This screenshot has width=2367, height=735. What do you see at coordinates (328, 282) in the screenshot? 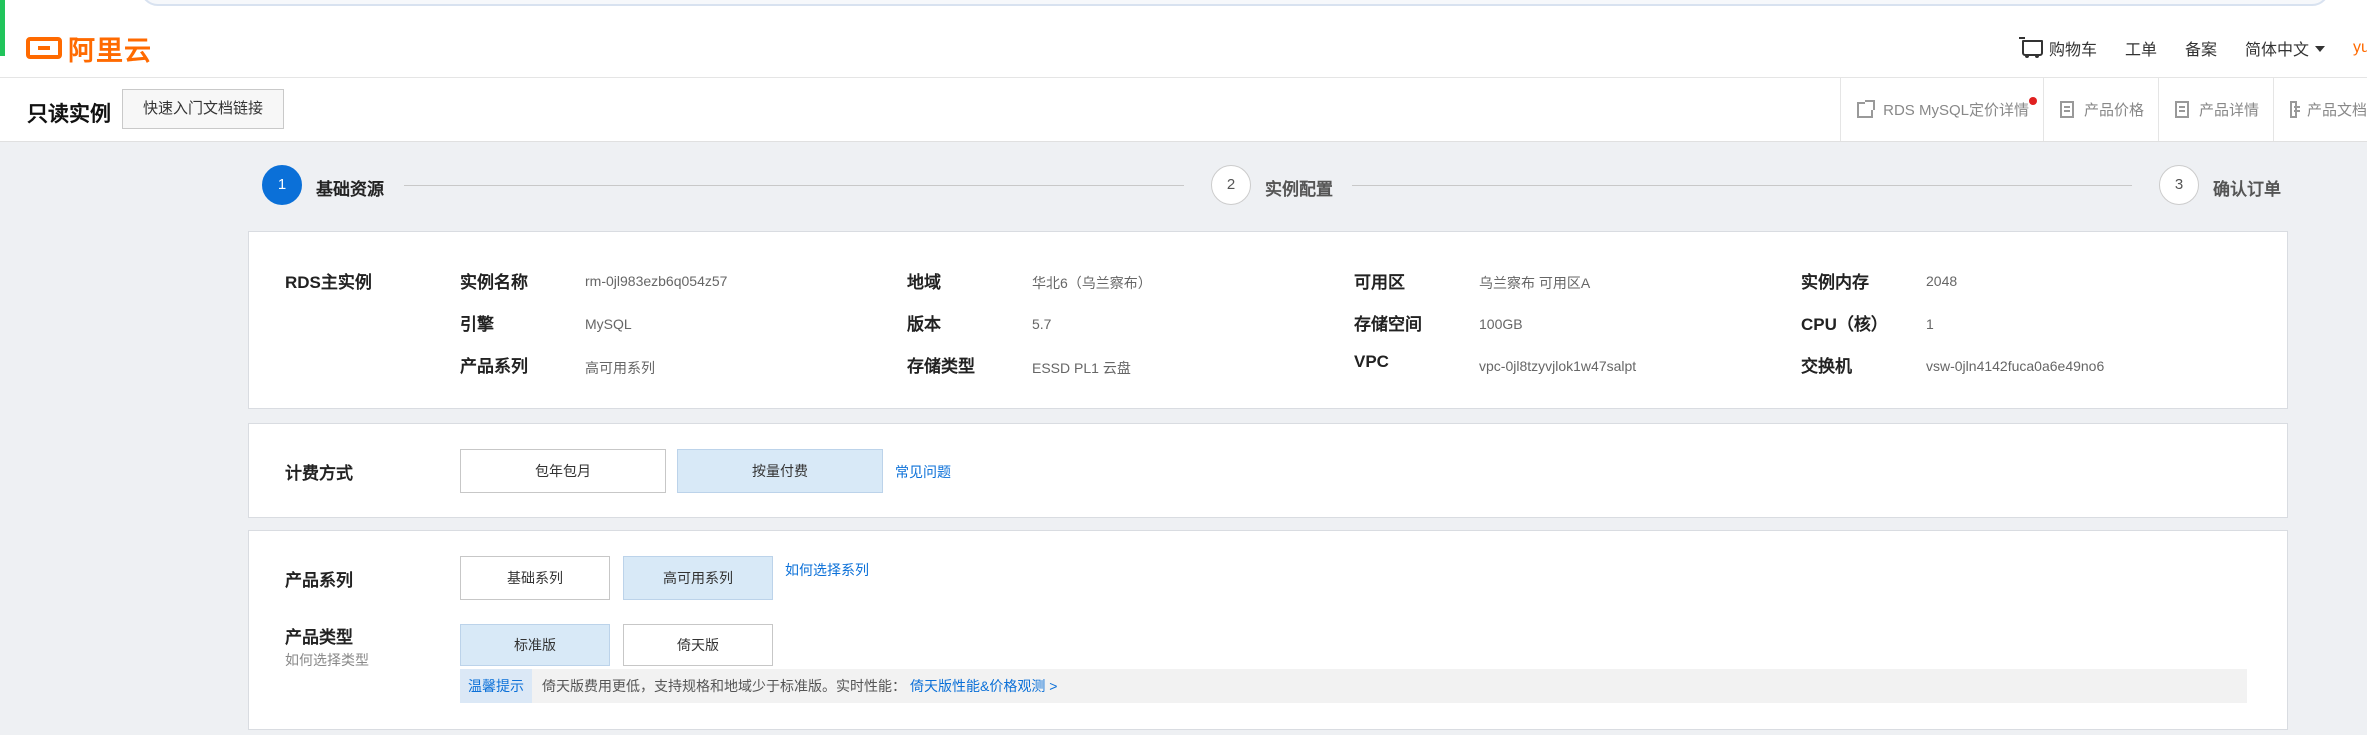
I see `main-instance-label: RDS主实例` at bounding box center [328, 282].